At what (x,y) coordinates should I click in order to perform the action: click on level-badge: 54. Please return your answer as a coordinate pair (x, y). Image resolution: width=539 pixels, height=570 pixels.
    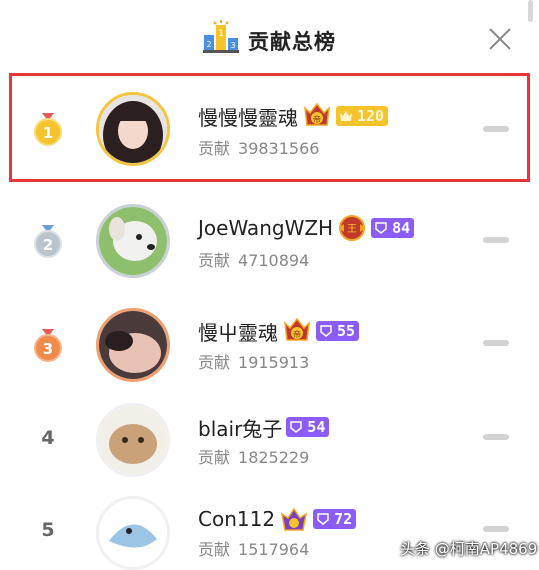
    Looking at the image, I should click on (308, 427).